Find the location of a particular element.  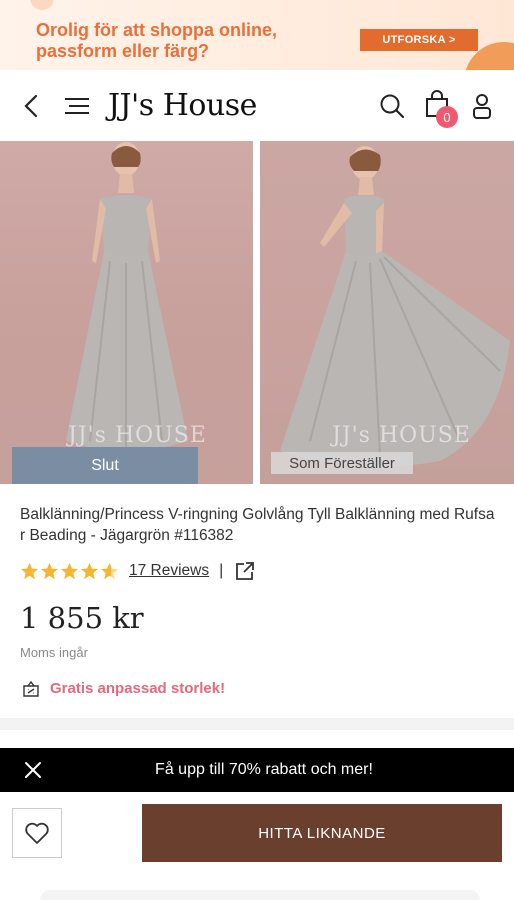

free-size-label: Gratis anpassad storlek! is located at coordinates (138, 688).